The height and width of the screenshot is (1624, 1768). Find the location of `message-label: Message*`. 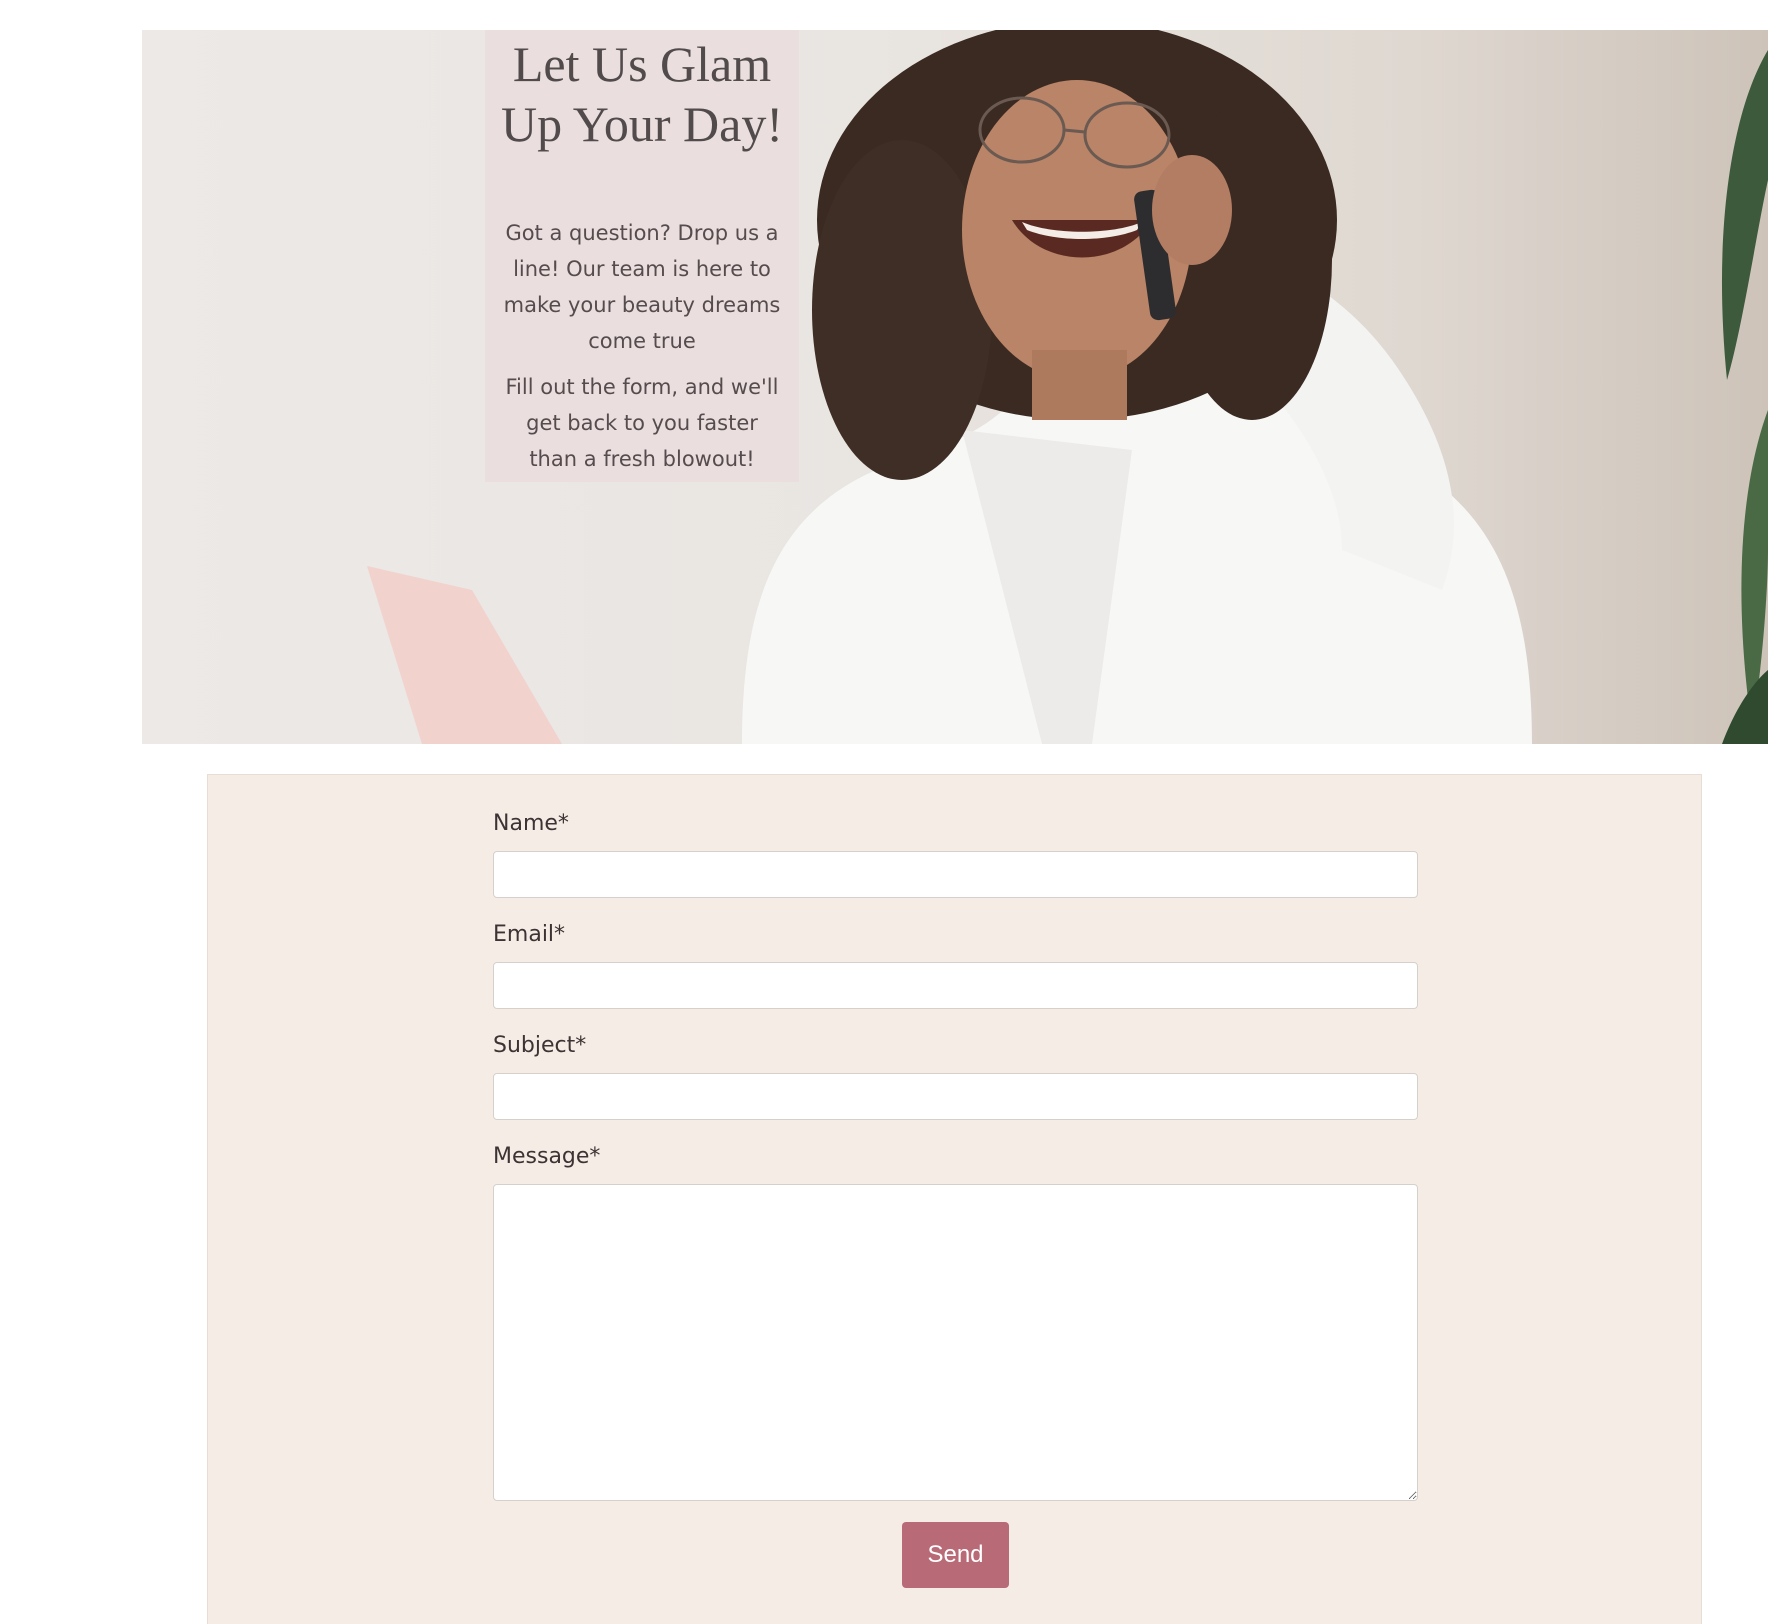

message-label: Message* is located at coordinates (547, 1156).